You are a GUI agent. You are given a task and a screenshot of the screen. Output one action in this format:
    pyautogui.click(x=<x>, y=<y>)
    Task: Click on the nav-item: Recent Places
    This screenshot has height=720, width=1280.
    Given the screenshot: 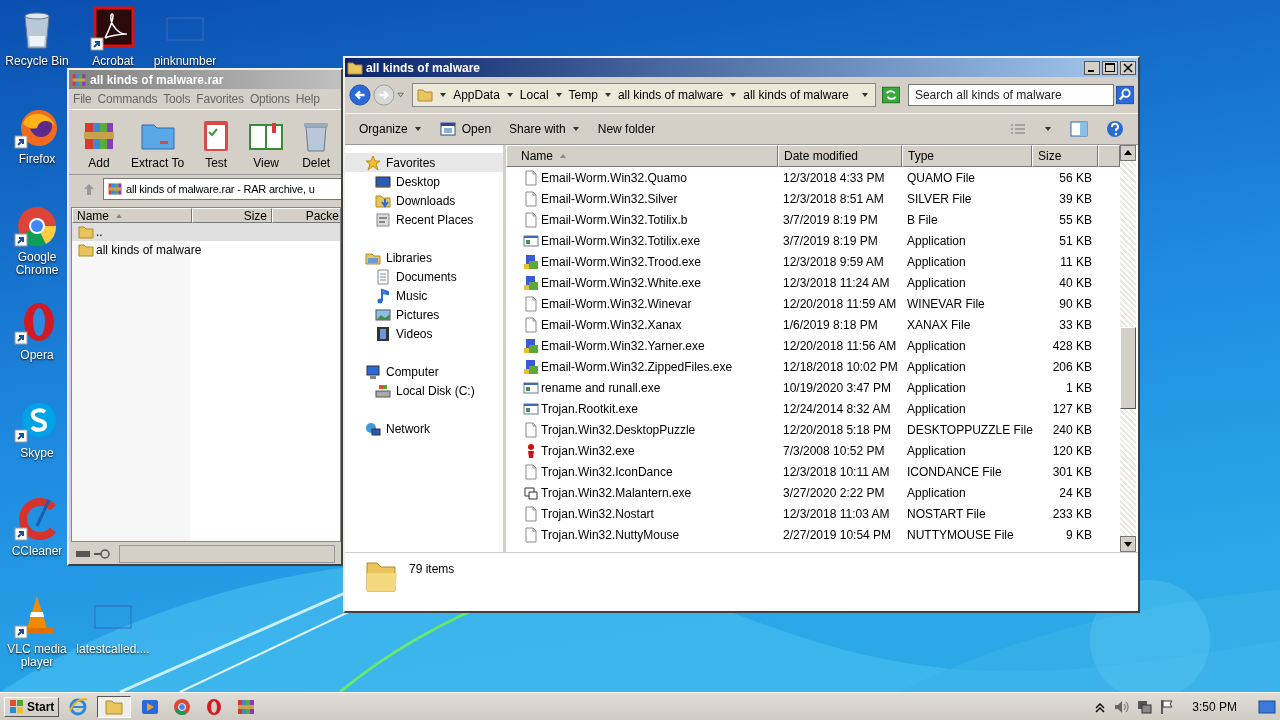 What is the action you would take?
    pyautogui.click(x=424, y=219)
    